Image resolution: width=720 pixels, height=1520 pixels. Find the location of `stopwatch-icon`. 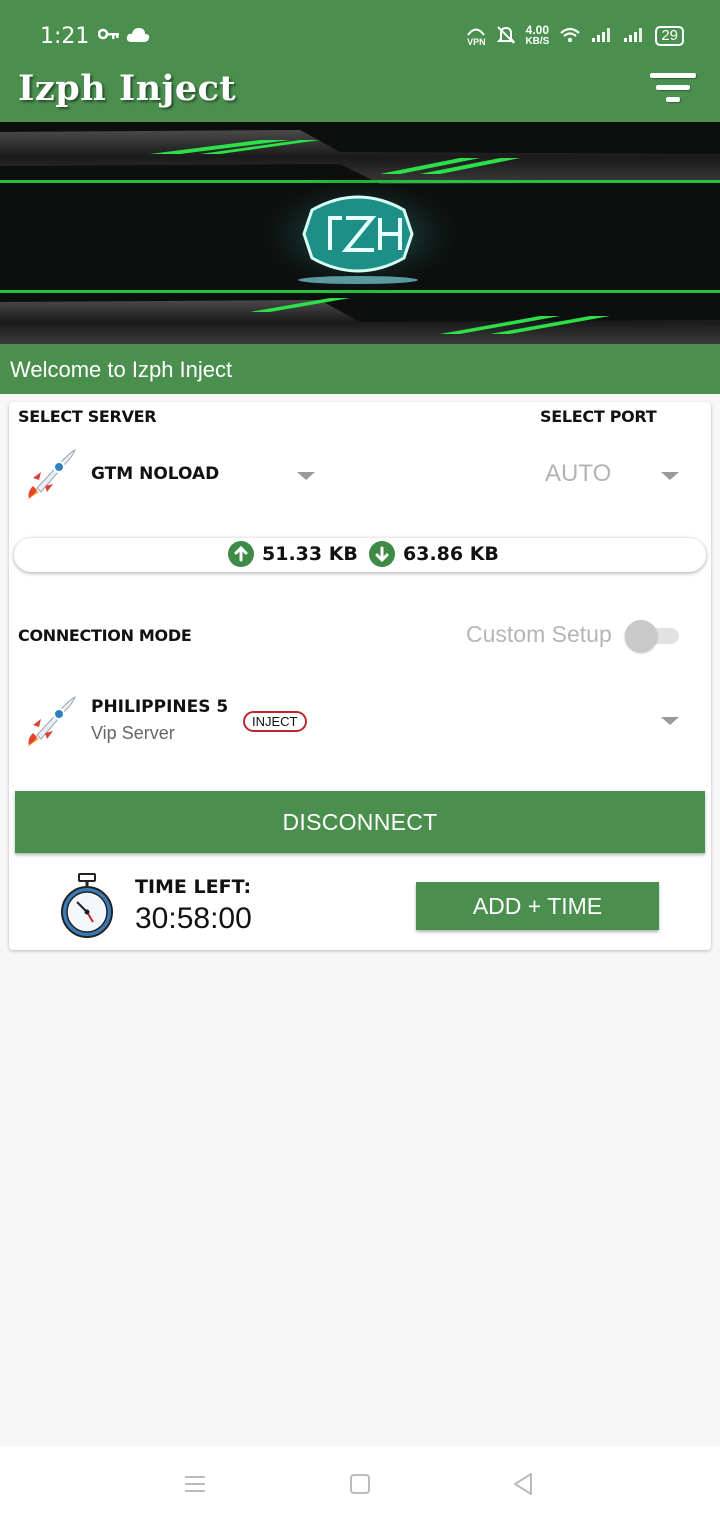

stopwatch-icon is located at coordinates (87, 906).